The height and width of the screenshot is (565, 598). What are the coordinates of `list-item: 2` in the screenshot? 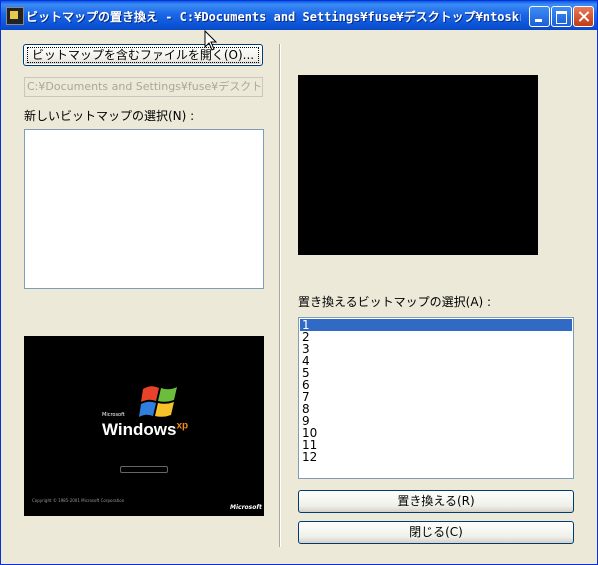 It's located at (436, 337).